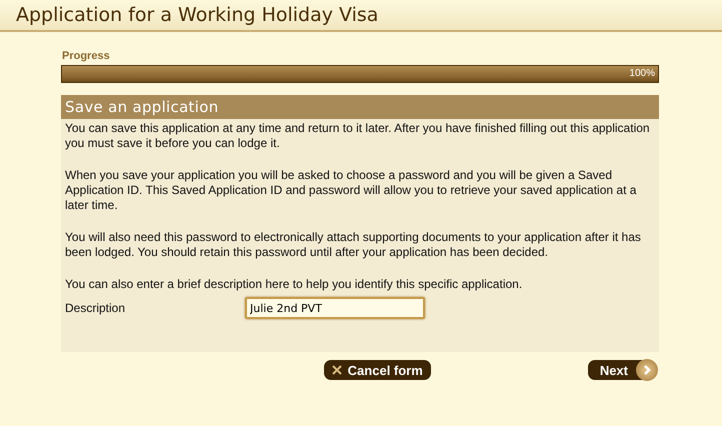 The height and width of the screenshot is (426, 722). I want to click on description-label: Description, so click(95, 308).